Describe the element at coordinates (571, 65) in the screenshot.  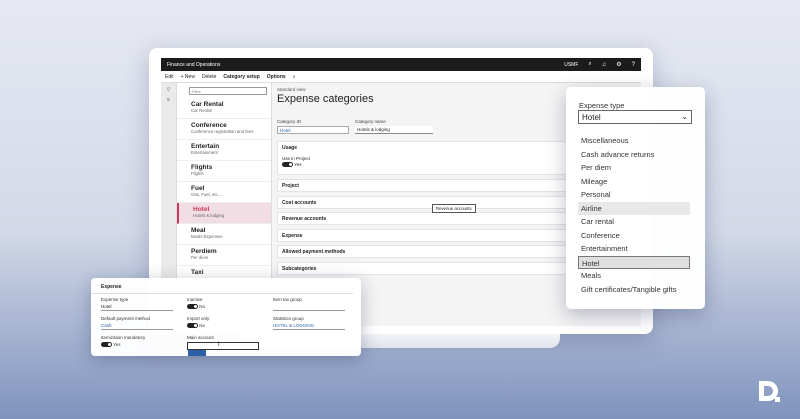
I see `company-label: USMF` at that location.